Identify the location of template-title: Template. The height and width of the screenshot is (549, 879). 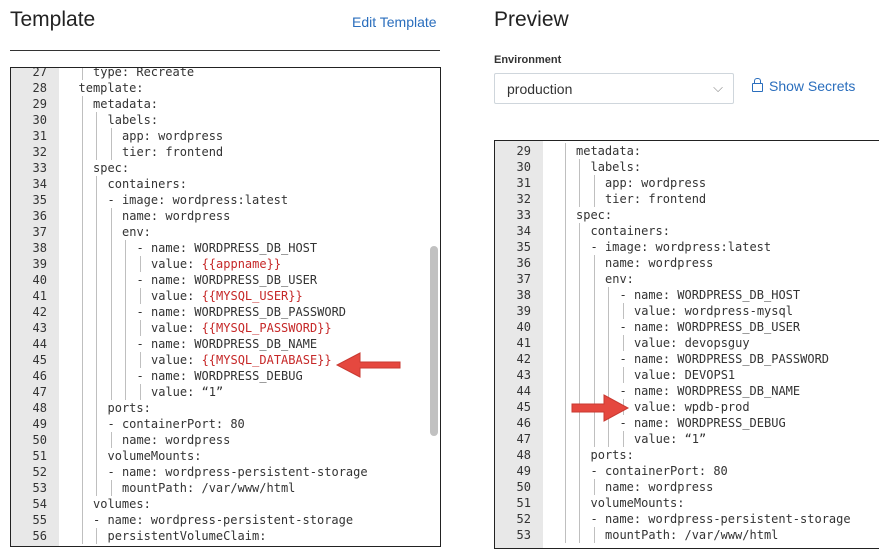
(53, 19).